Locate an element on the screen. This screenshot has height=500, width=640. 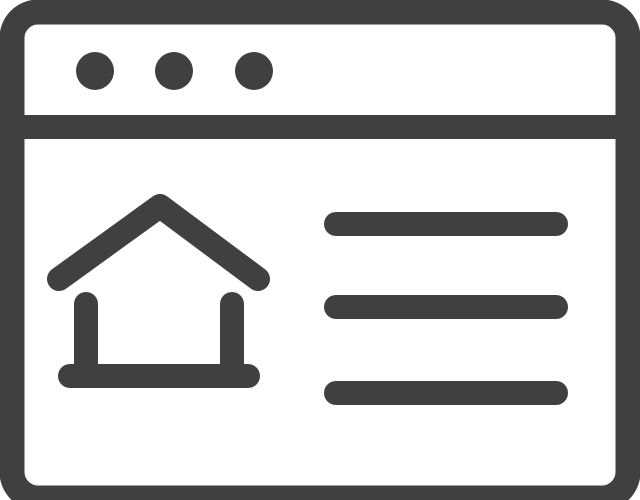
text-lines-icon is located at coordinates (446, 308).